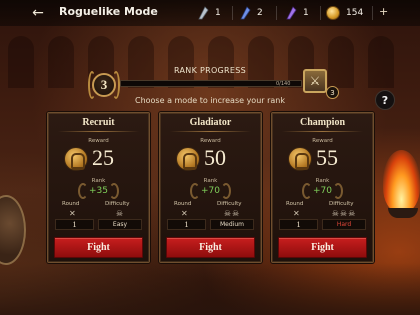  I want to click on top-bar: ← Roguelike Mode 1 2 1 154 +, so click(210, 13).